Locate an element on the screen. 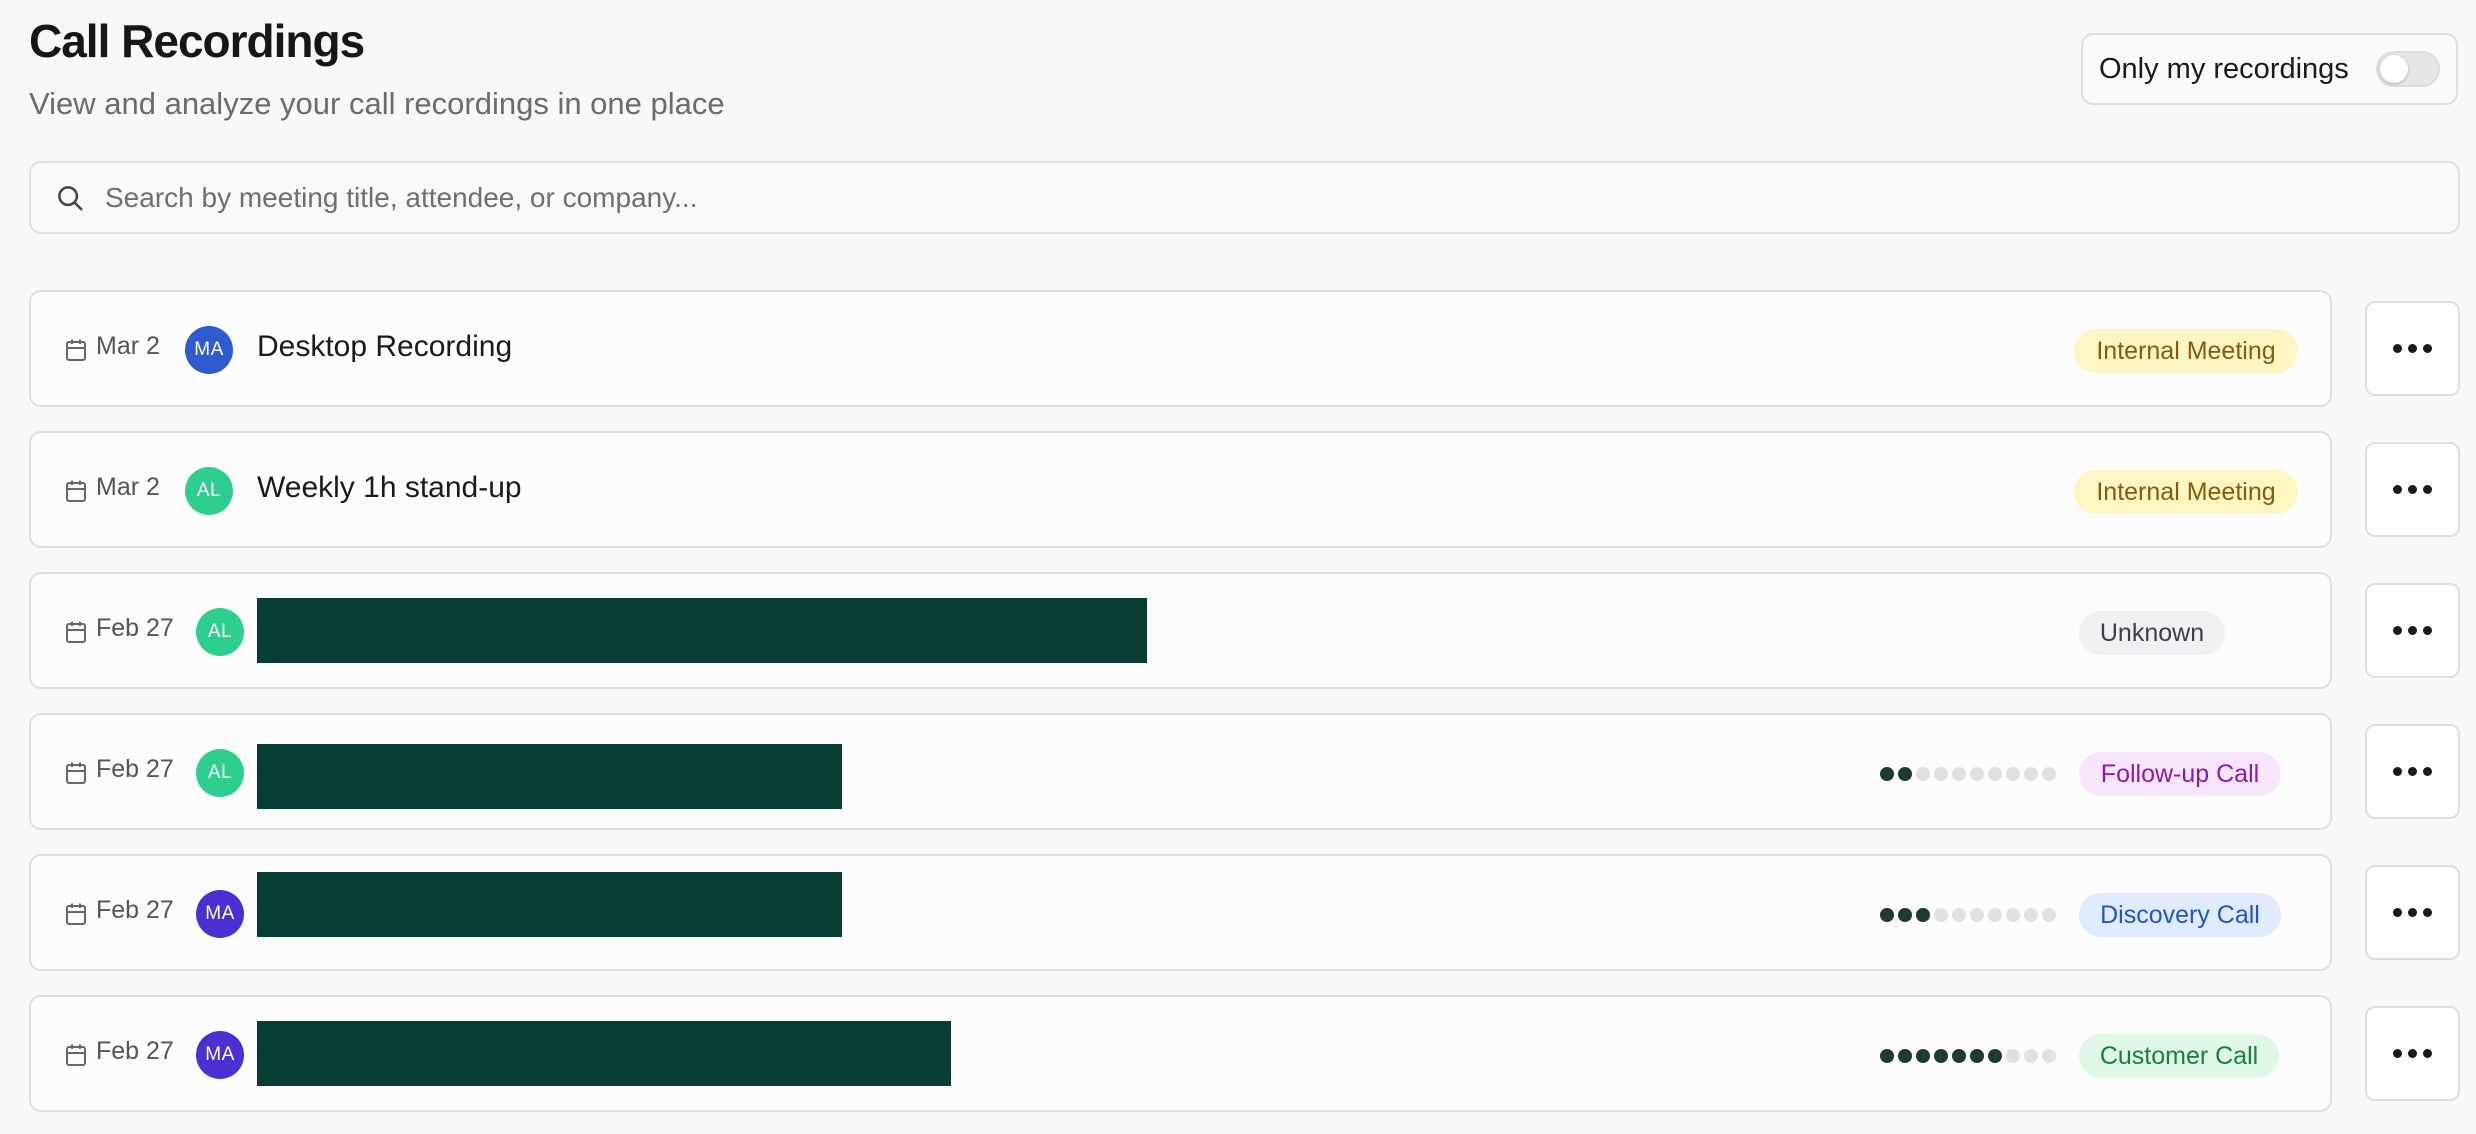 This screenshot has width=2476, height=1134. search-input is located at coordinates (1205, 197).